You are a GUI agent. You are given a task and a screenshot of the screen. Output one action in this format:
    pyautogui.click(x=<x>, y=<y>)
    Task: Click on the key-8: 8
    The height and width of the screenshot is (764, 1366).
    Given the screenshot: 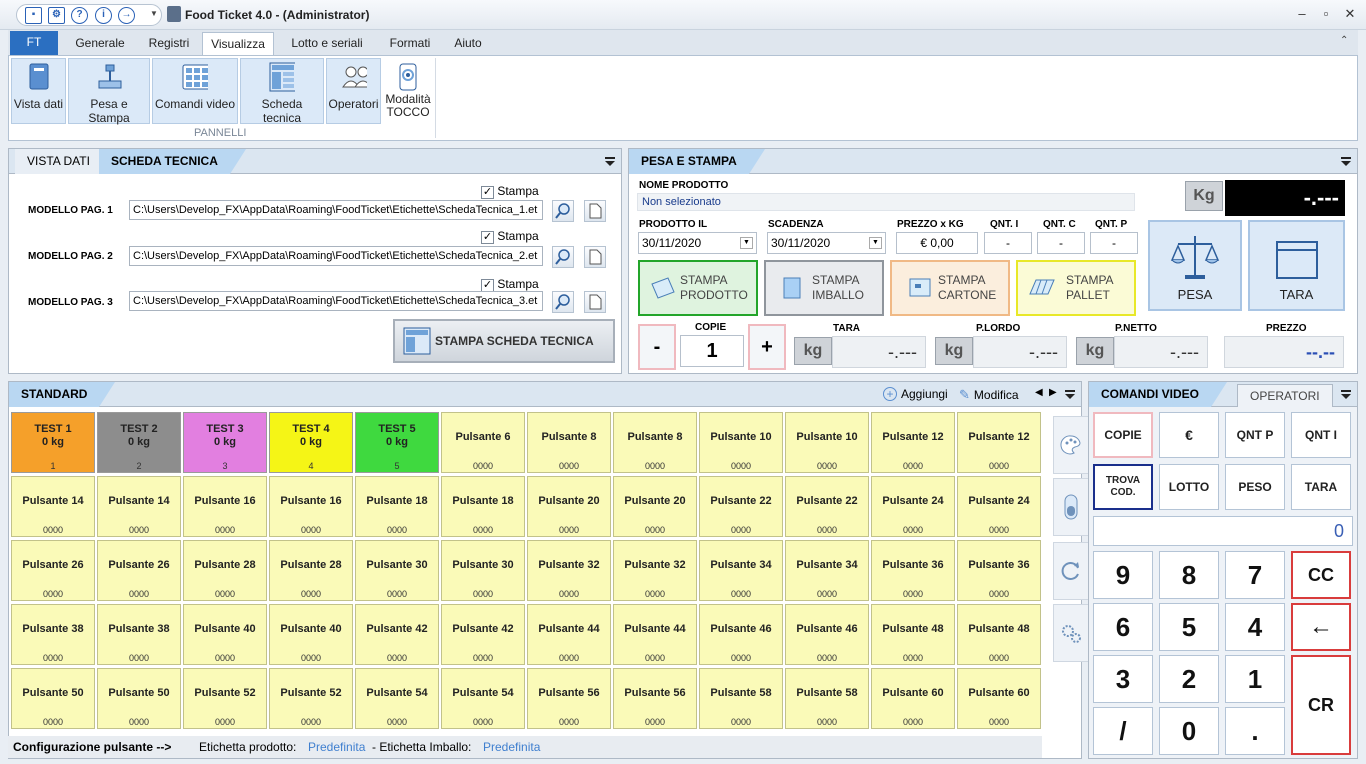 What is the action you would take?
    pyautogui.click(x=1189, y=575)
    